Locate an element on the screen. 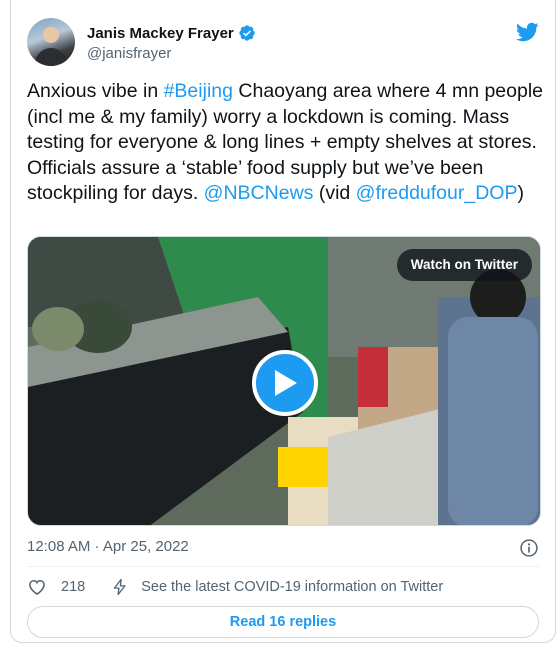 This screenshot has width=560, height=645. author-handle: @janisfrayer is located at coordinates (129, 53).